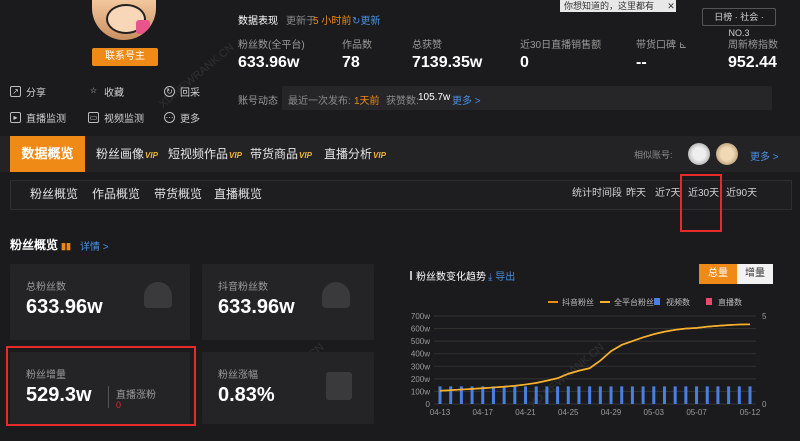  Describe the element at coordinates (420, 391) in the screenshot. I see `y-tick-label: 100w` at that location.